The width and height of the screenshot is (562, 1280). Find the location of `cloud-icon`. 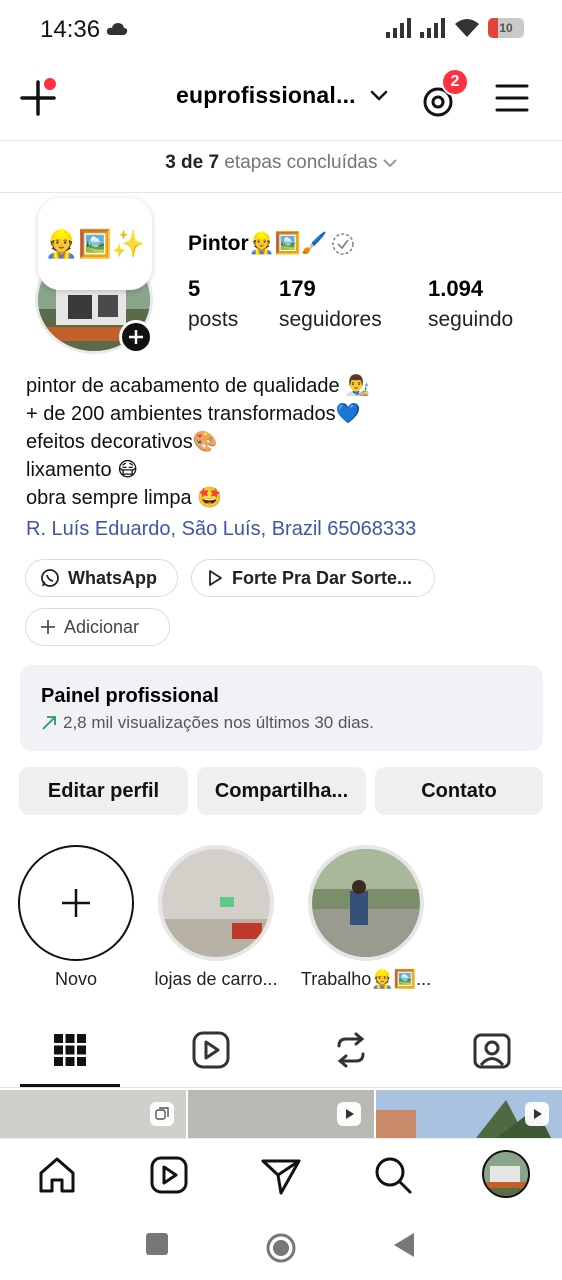

cloud-icon is located at coordinates (117, 29).